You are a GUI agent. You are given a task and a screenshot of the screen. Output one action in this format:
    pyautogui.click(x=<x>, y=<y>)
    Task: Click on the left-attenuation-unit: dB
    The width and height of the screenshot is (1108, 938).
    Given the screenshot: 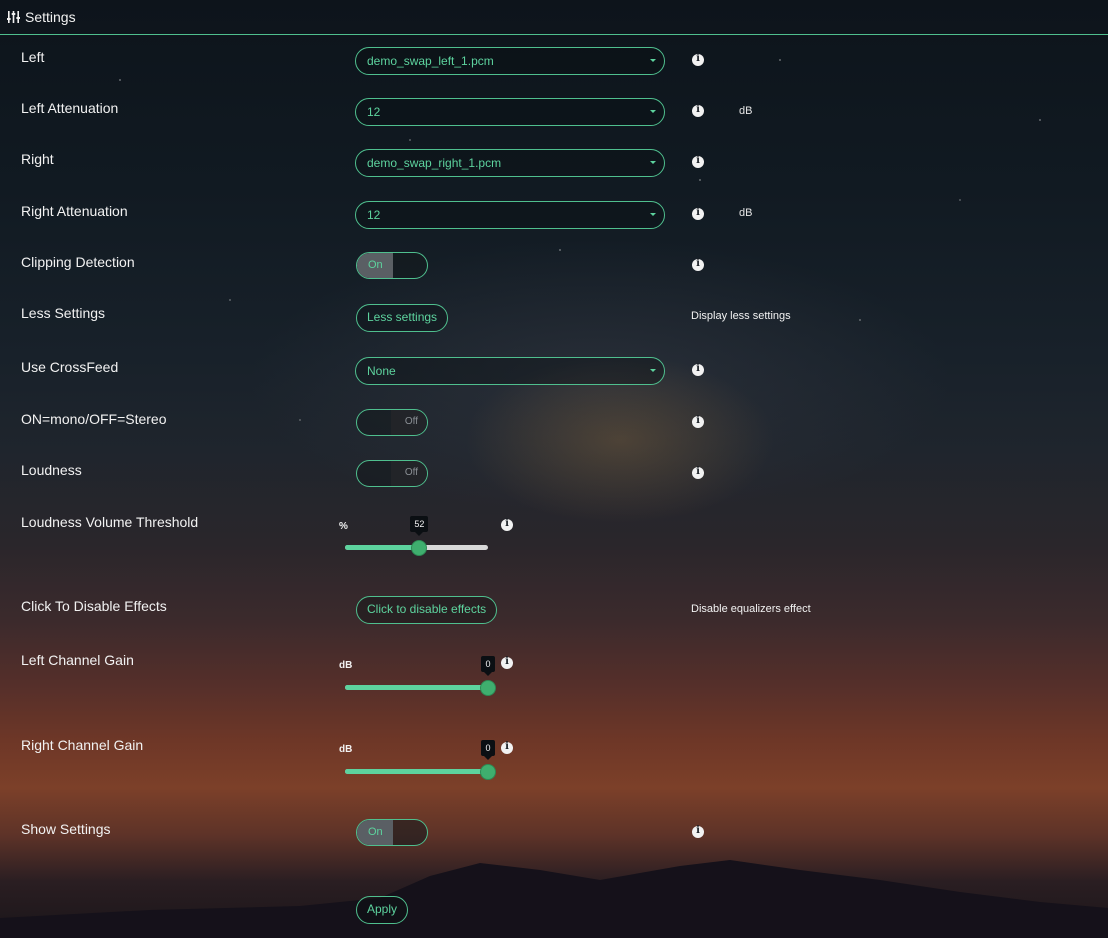 What is the action you would take?
    pyautogui.click(x=746, y=111)
    